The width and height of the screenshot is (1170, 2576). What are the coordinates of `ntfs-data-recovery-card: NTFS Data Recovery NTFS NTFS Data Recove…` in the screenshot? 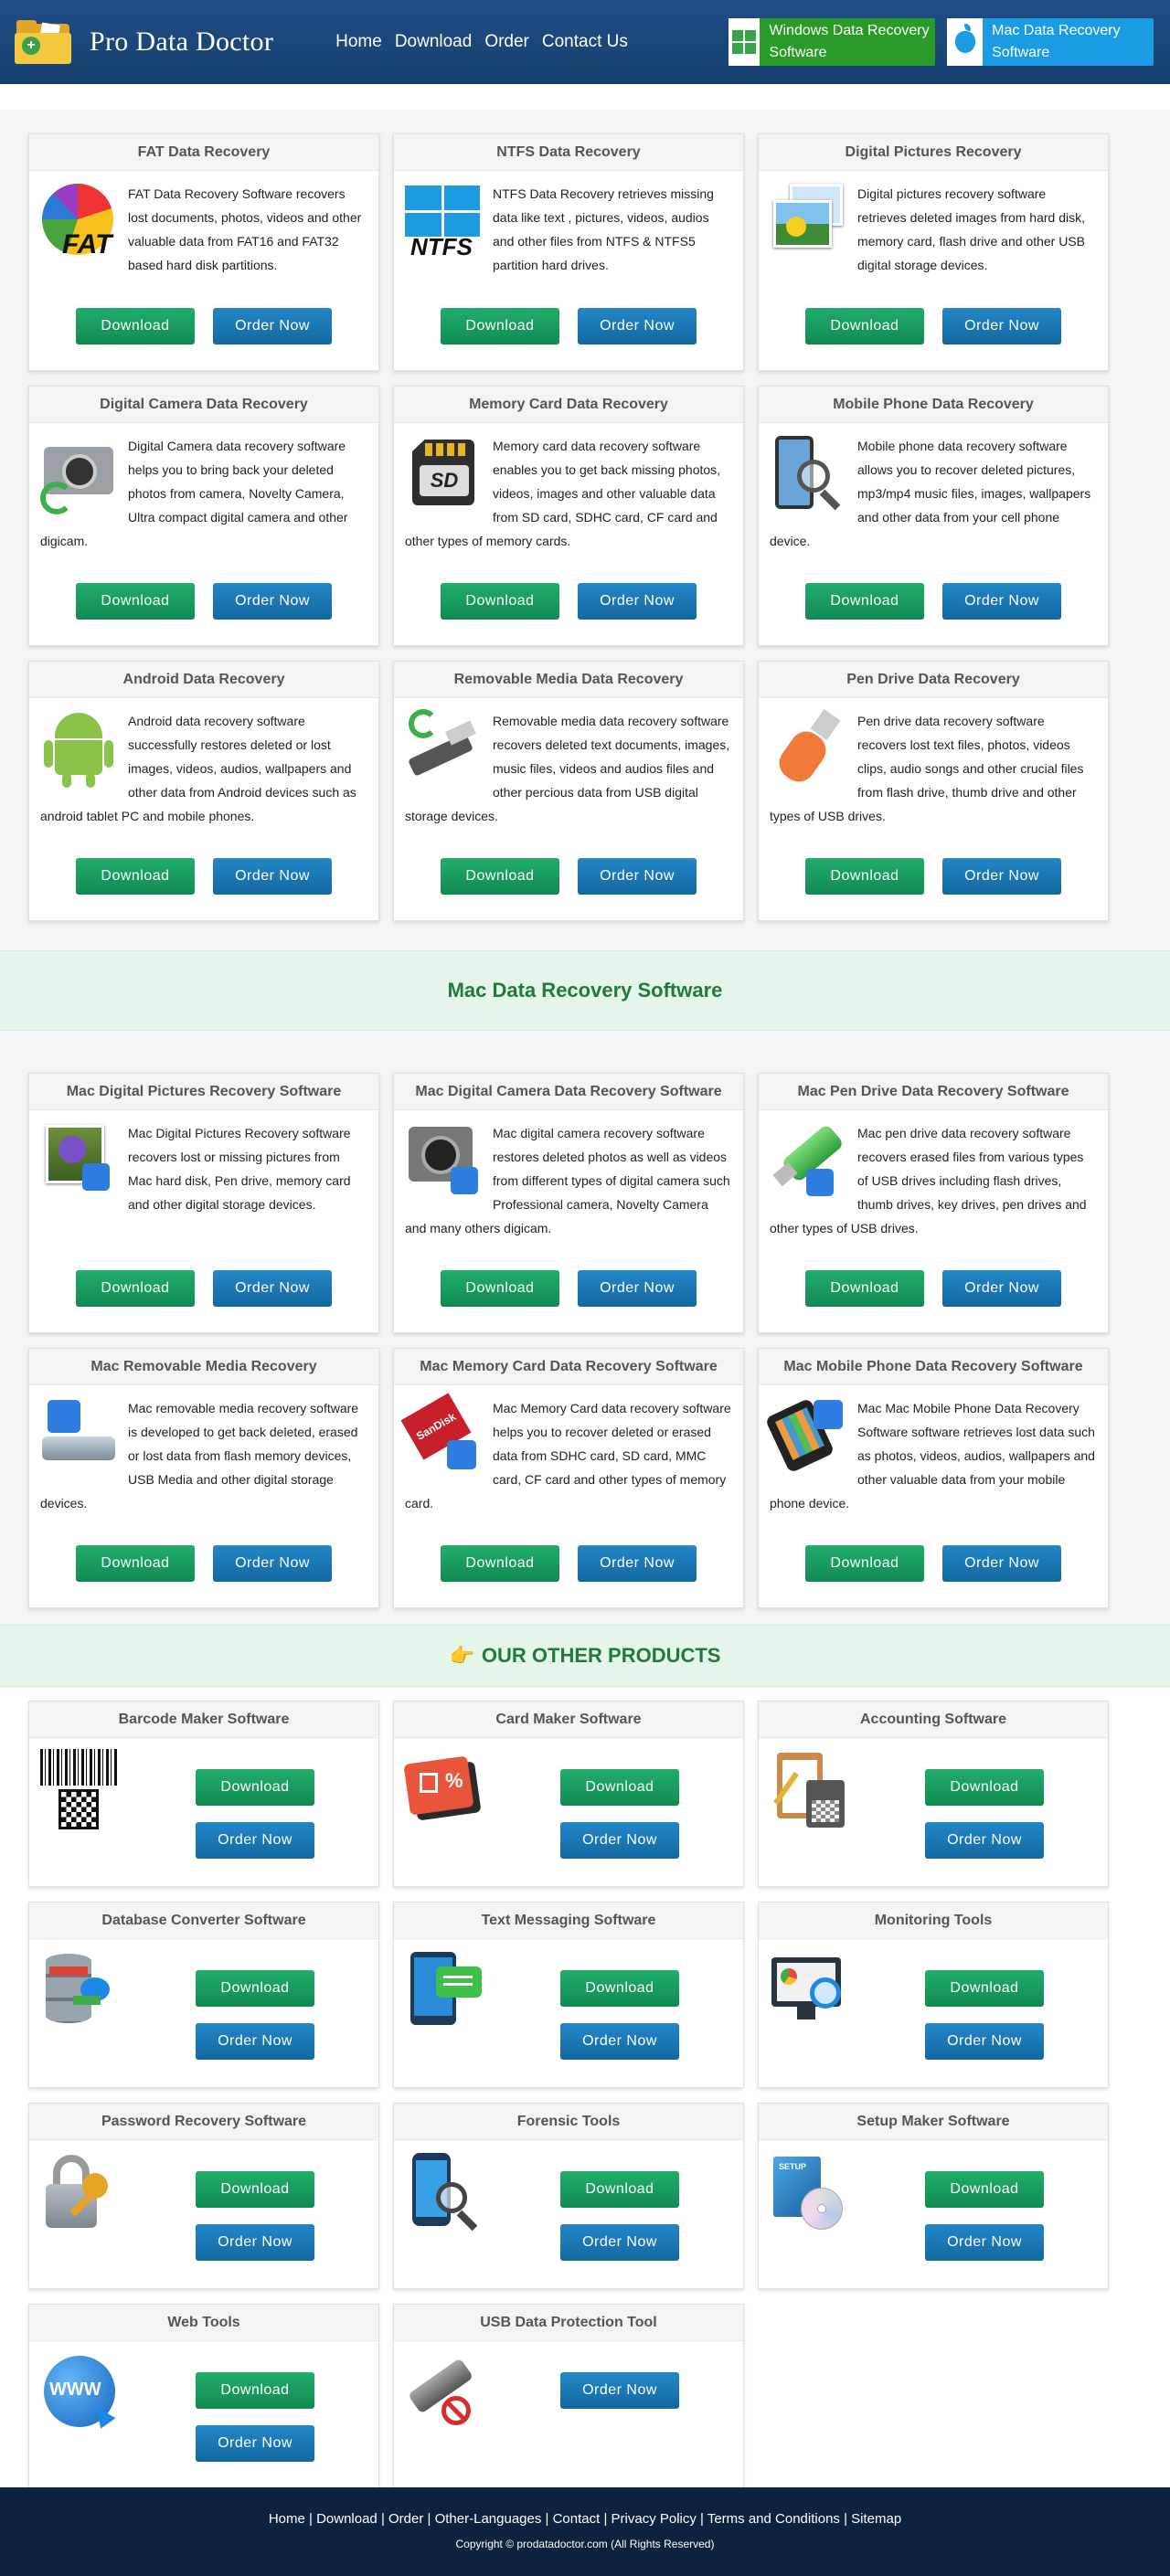 It's located at (569, 252).